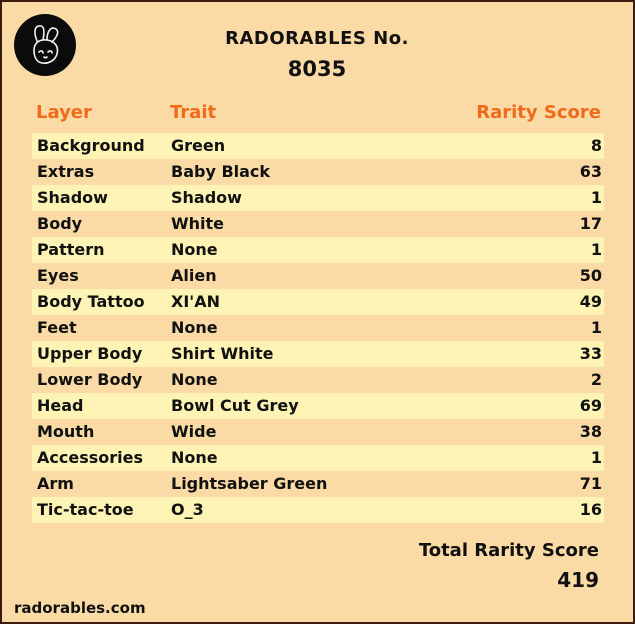  I want to click on table-row: Tic-tac-toe O_3 16, so click(318, 510).